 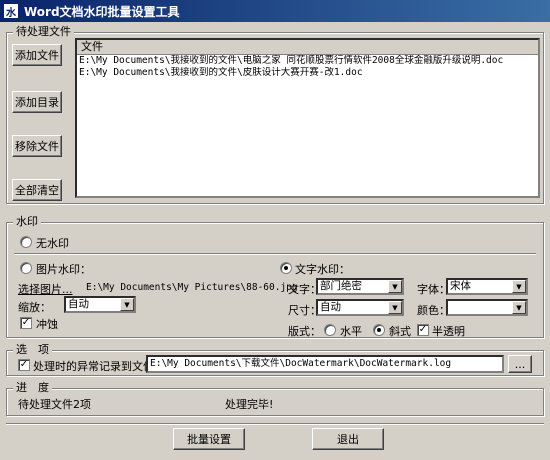 What do you see at coordinates (32, 350) in the screenshot?
I see `options-group-label: 选 项` at bounding box center [32, 350].